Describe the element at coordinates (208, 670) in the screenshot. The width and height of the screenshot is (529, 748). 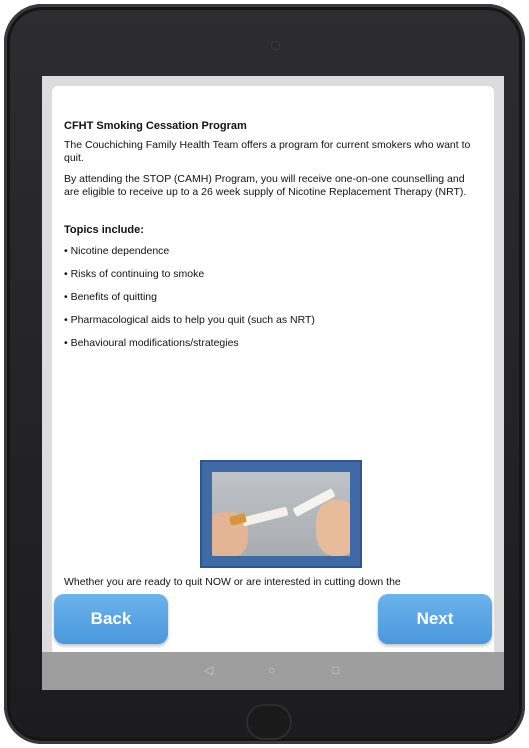
I see `nav-back-icon: ◁` at that location.